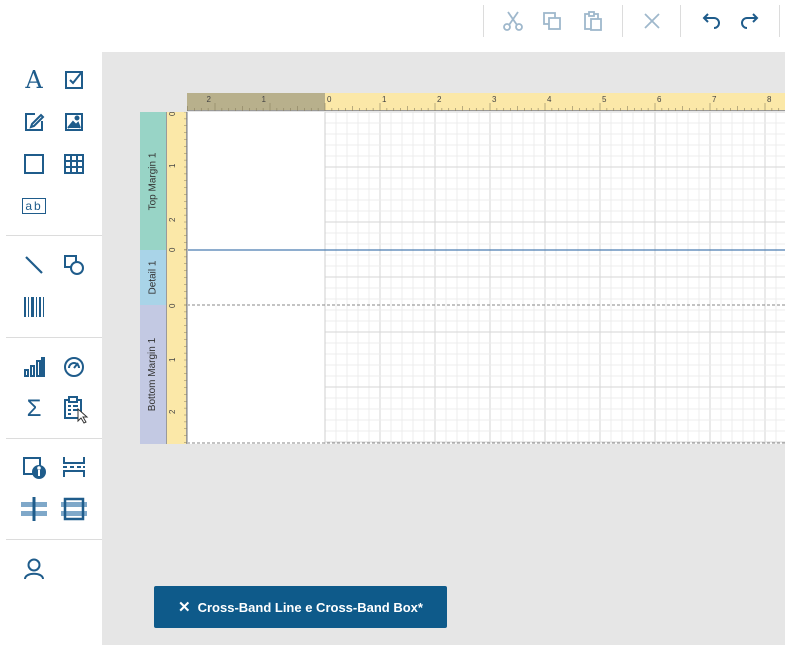  I want to click on shape-icon, so click(74, 265).